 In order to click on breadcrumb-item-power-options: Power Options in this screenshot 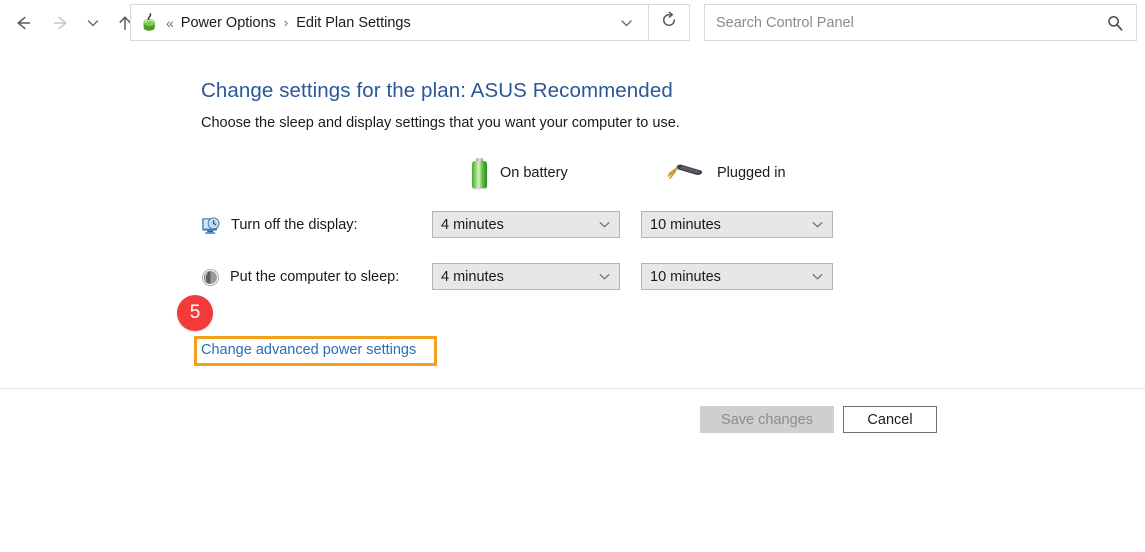, I will do `click(228, 23)`.